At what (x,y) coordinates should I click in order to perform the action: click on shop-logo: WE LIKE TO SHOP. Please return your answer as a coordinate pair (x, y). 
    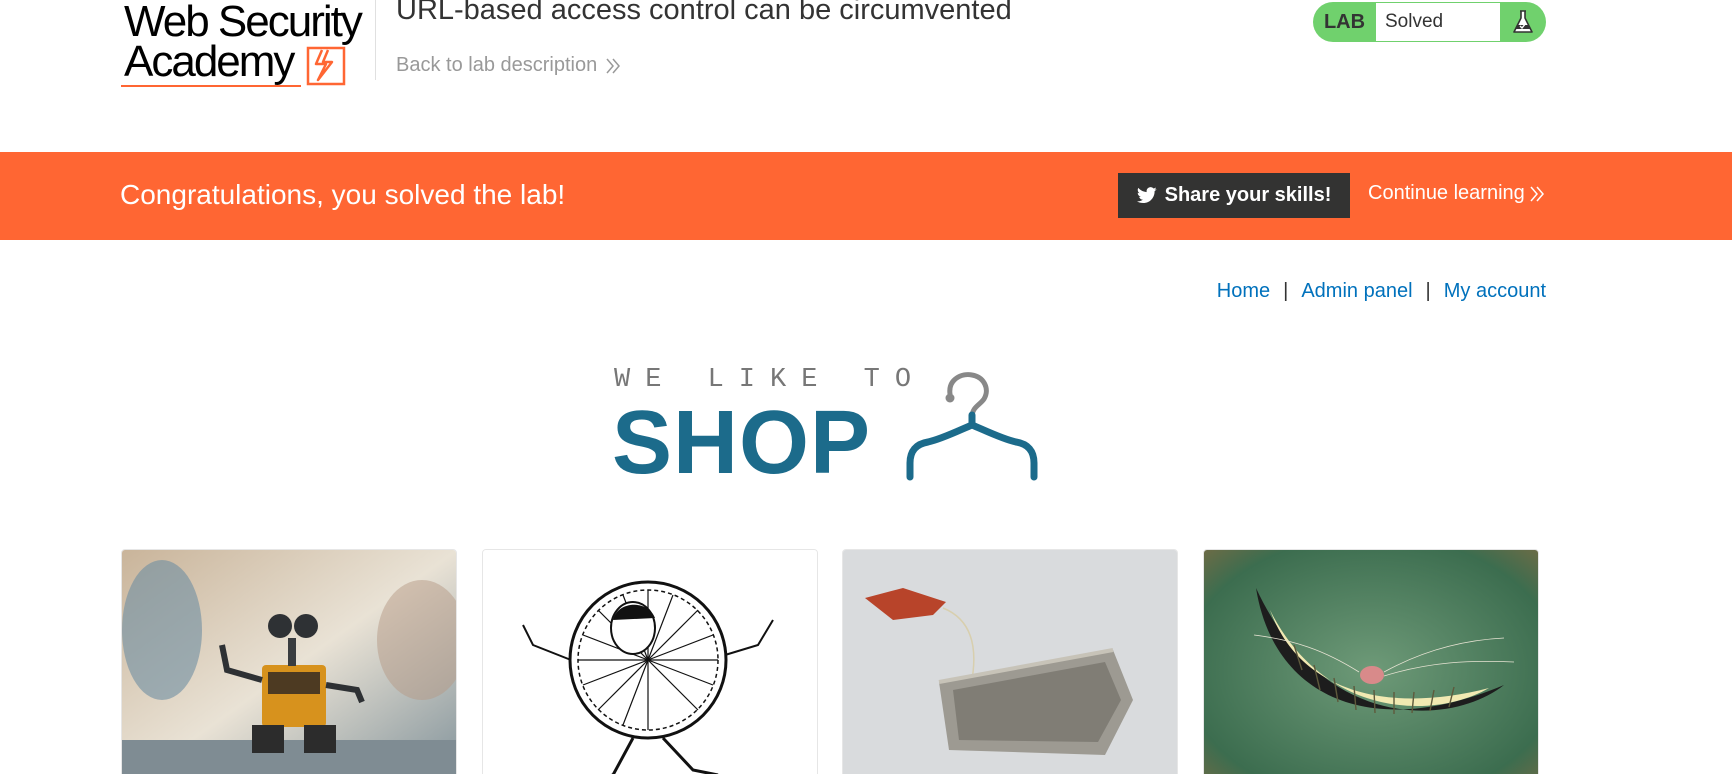
    Looking at the image, I should click on (832, 429).